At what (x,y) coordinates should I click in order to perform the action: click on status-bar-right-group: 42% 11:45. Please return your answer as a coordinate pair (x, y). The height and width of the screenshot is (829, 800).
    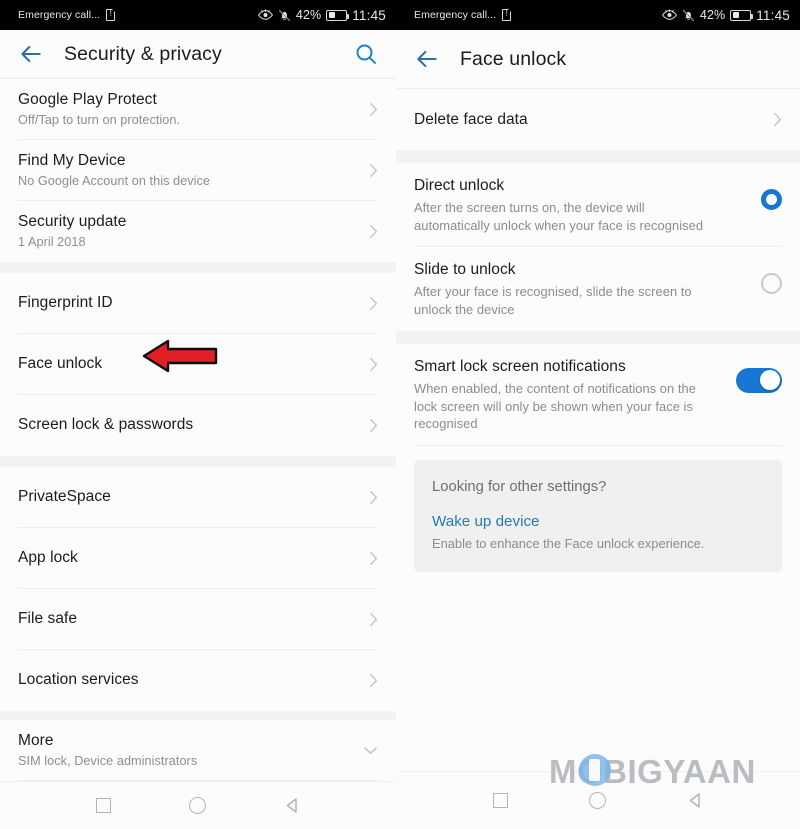
    Looking at the image, I should click on (321, 15).